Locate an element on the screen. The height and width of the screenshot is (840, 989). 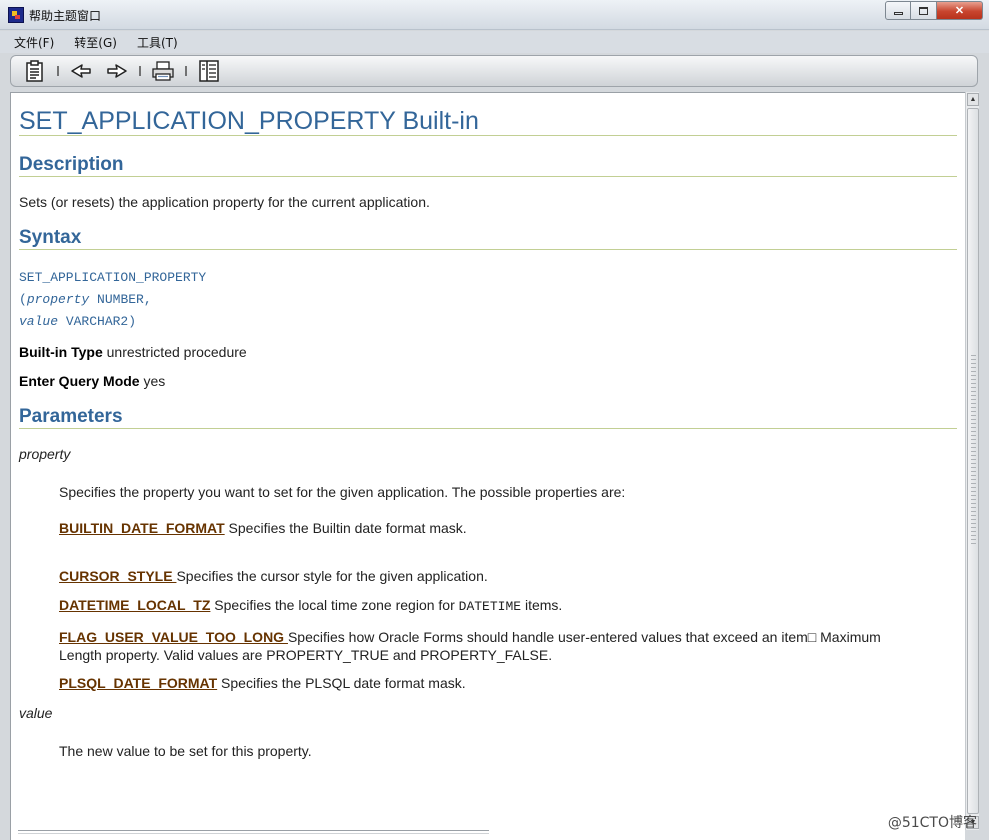
plsql-date-format-link: PLSQL_DATE_FORMAT is located at coordinates (138, 683).